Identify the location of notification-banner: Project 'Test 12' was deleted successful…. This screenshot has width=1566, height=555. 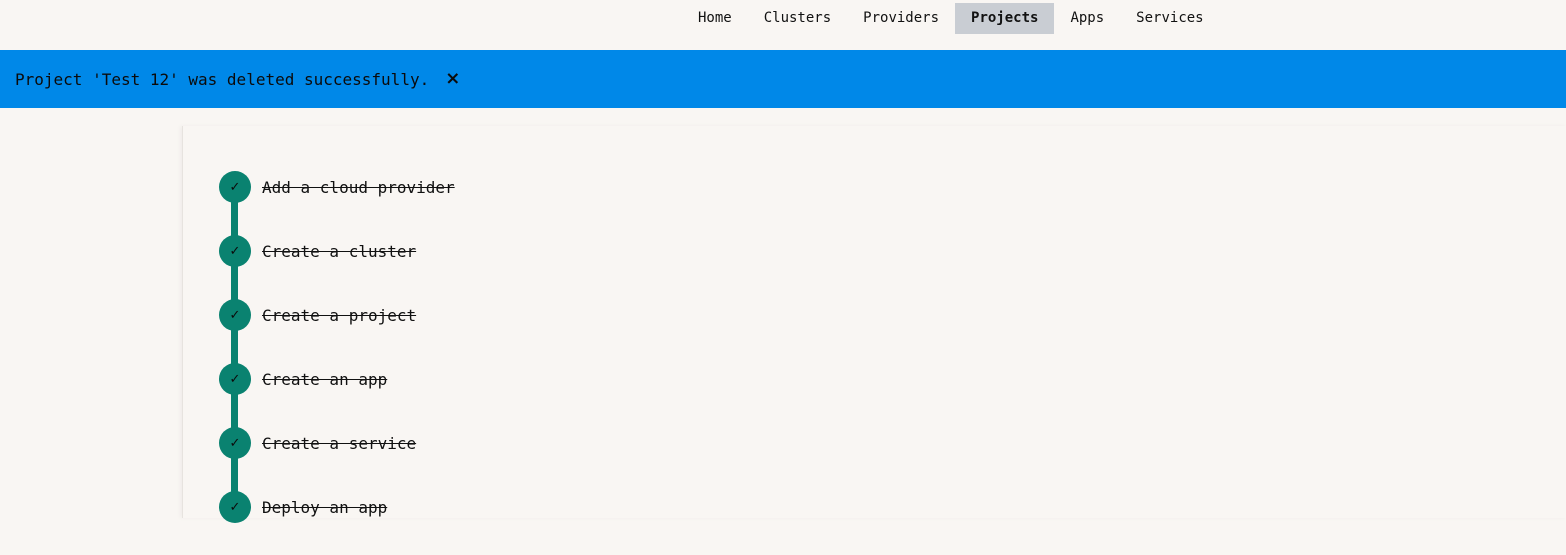
(783, 79).